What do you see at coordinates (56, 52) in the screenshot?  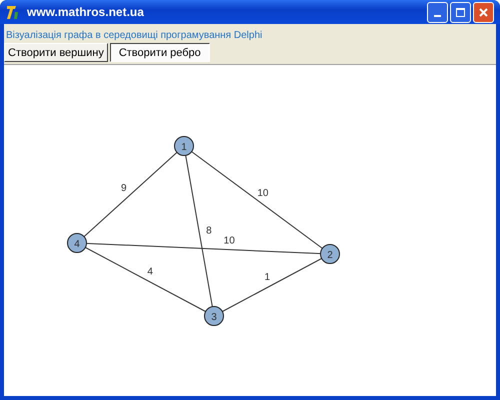 I see `create-vertex-button: Створити вершину` at bounding box center [56, 52].